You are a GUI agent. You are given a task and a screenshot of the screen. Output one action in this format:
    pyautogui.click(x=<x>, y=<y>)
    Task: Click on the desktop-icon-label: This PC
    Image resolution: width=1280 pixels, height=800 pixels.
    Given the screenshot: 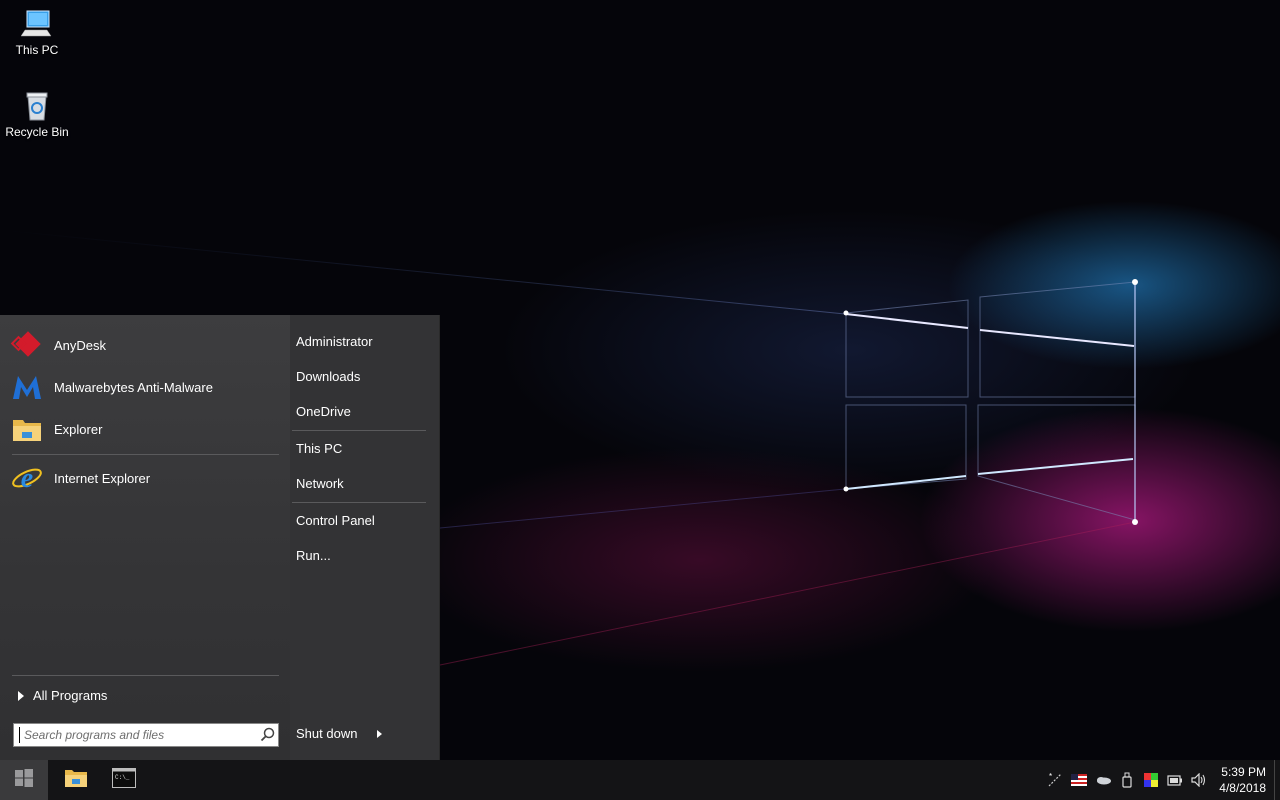 What is the action you would take?
    pyautogui.click(x=37, y=50)
    